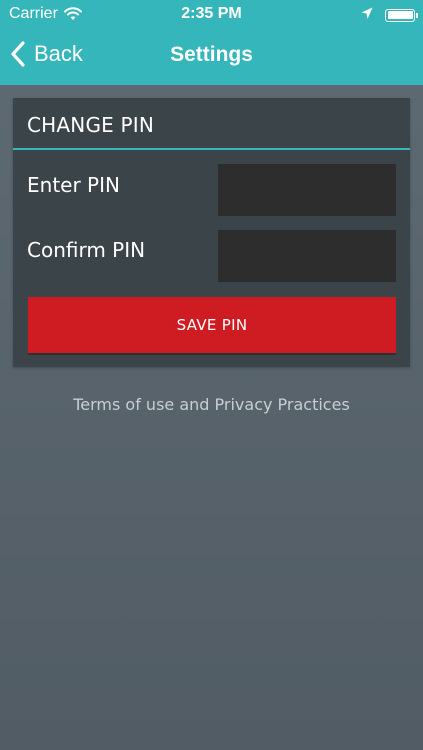 The height and width of the screenshot is (750, 423). I want to click on status-time: 2:35 PM, so click(211, 13).